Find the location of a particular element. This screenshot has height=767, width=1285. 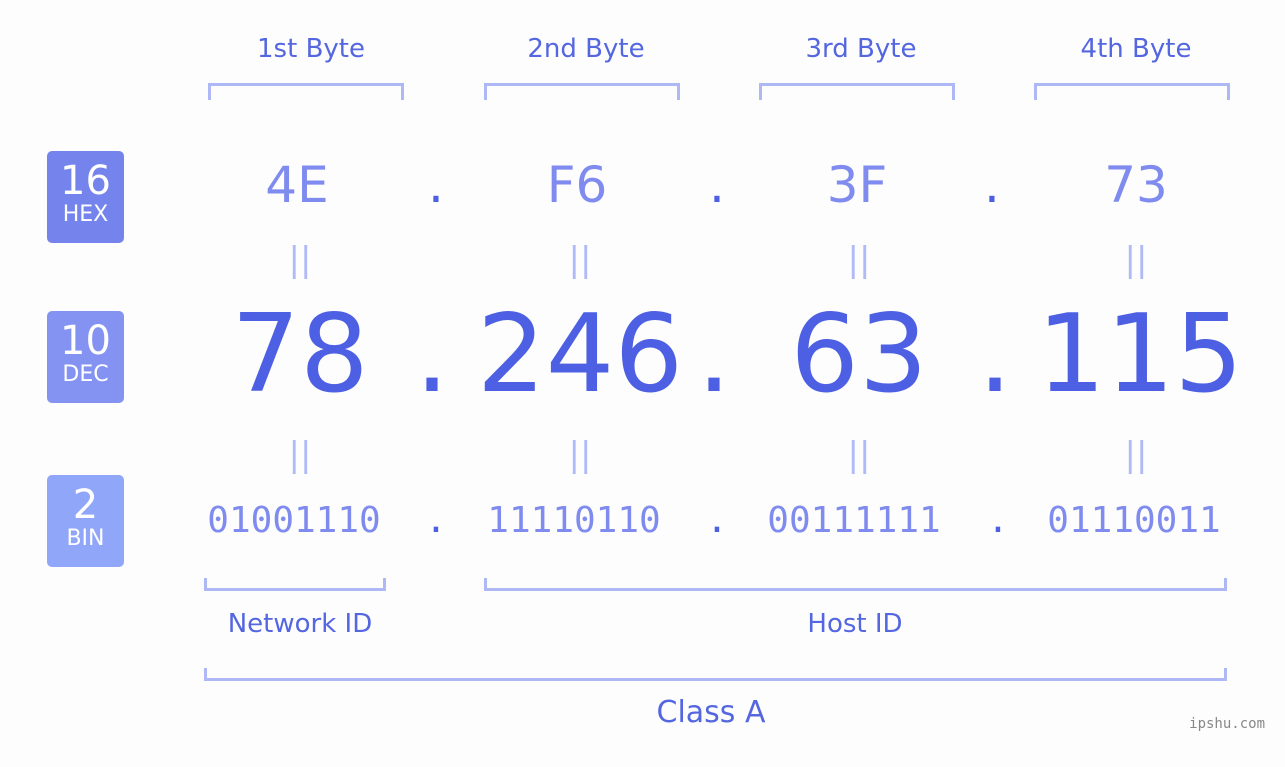

byte-header-2: 2nd Byte is located at coordinates (586, 49).